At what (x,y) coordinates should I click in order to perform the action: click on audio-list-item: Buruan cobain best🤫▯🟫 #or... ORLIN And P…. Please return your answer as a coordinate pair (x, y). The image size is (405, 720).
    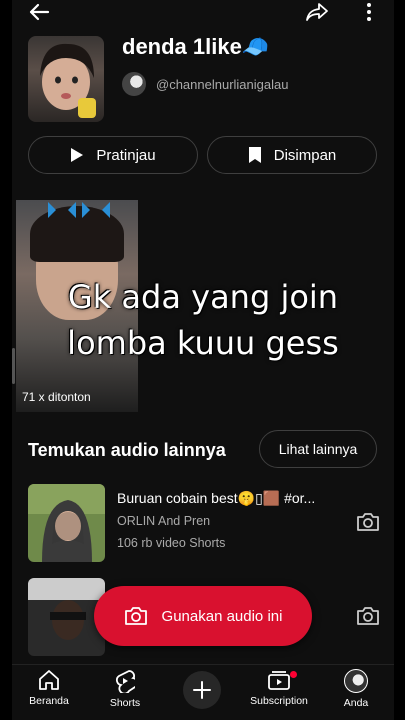
    Looking at the image, I should click on (206, 523).